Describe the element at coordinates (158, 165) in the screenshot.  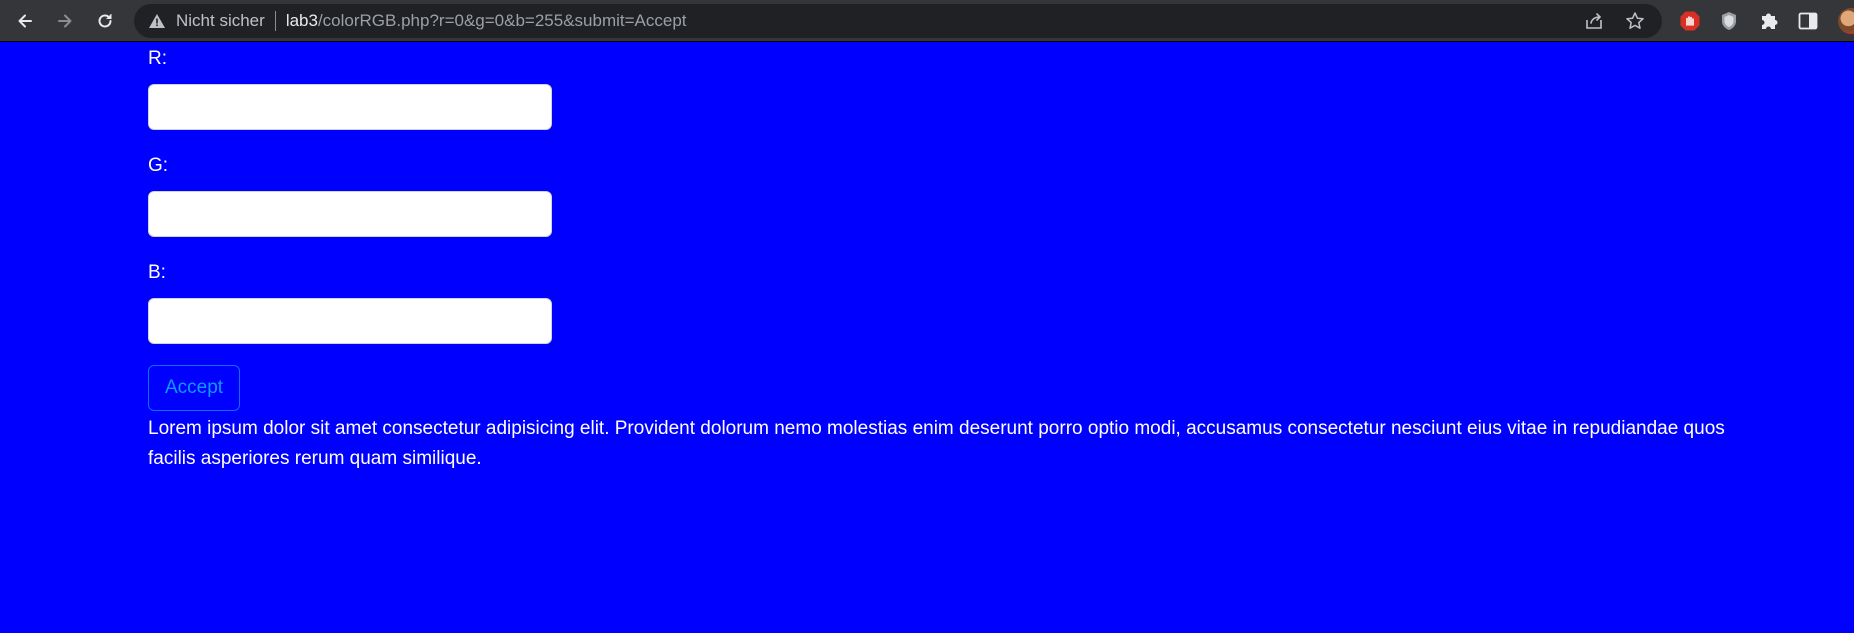
I see `g-label: G:` at that location.